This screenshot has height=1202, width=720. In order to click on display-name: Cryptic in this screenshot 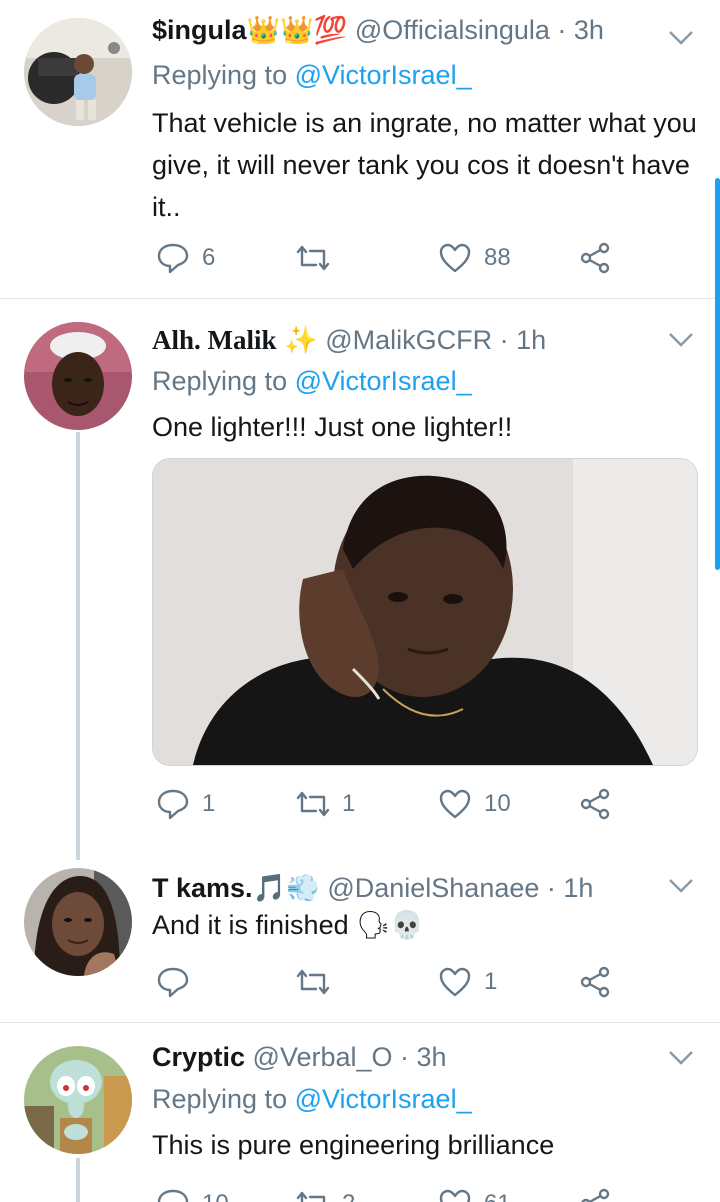, I will do `click(198, 1057)`.